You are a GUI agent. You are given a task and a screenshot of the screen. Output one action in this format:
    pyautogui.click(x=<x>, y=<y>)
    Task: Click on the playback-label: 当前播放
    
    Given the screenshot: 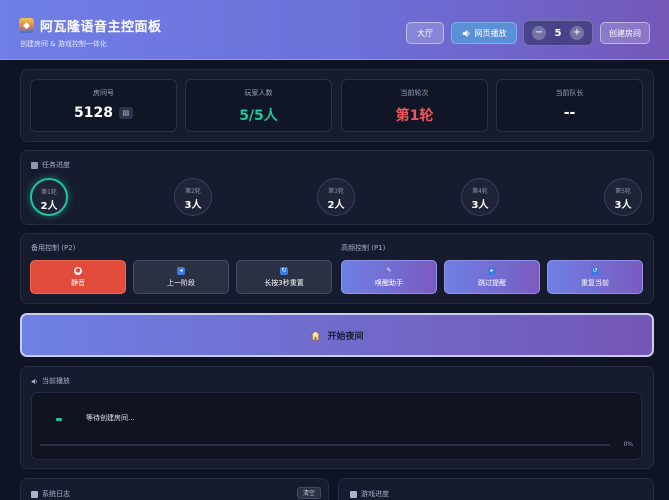 What is the action you would take?
    pyautogui.click(x=56, y=381)
    